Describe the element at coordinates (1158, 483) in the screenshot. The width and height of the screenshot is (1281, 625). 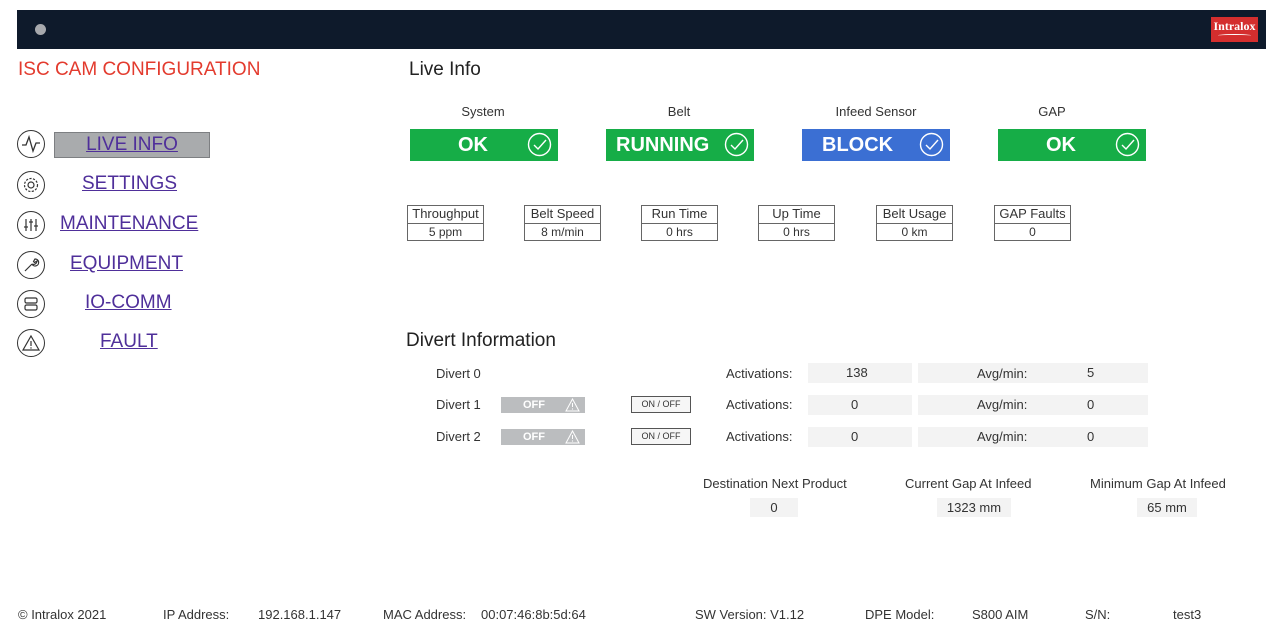
I see `minimum-gap-label: Minimum Gap At Infeed` at that location.